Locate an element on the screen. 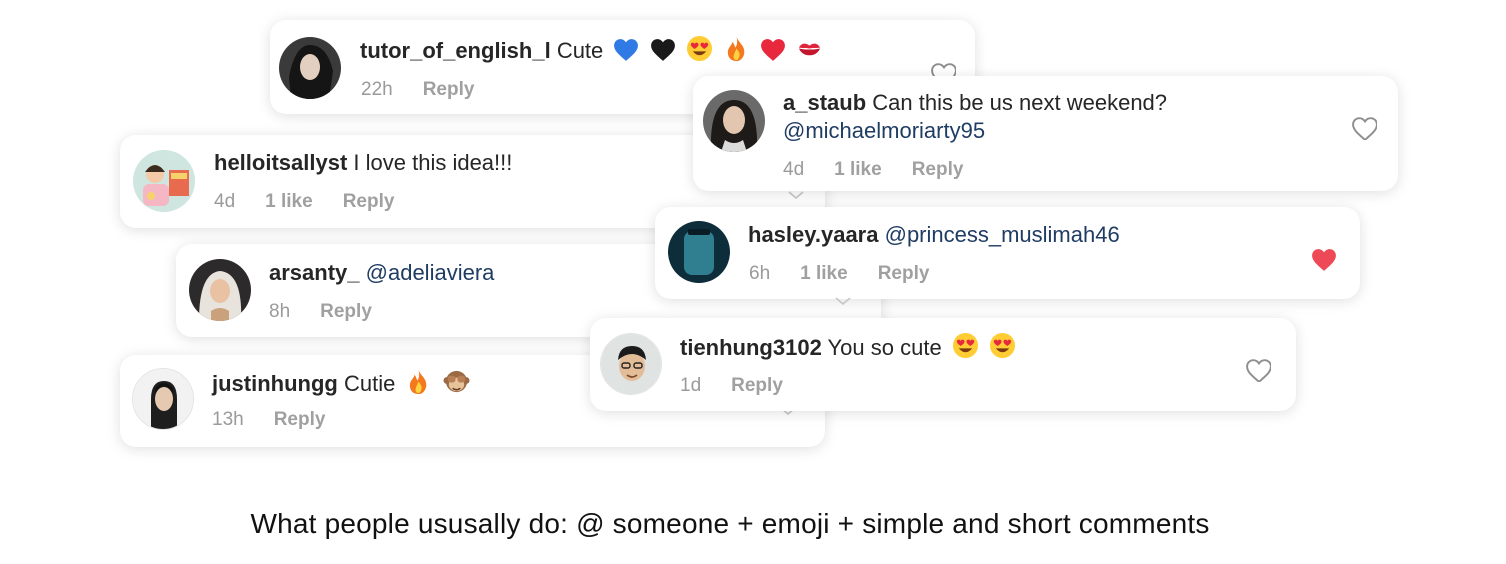 The image size is (1506, 564). comment-card: tienhung3102 You so cute 1d Reply is located at coordinates (943, 364).